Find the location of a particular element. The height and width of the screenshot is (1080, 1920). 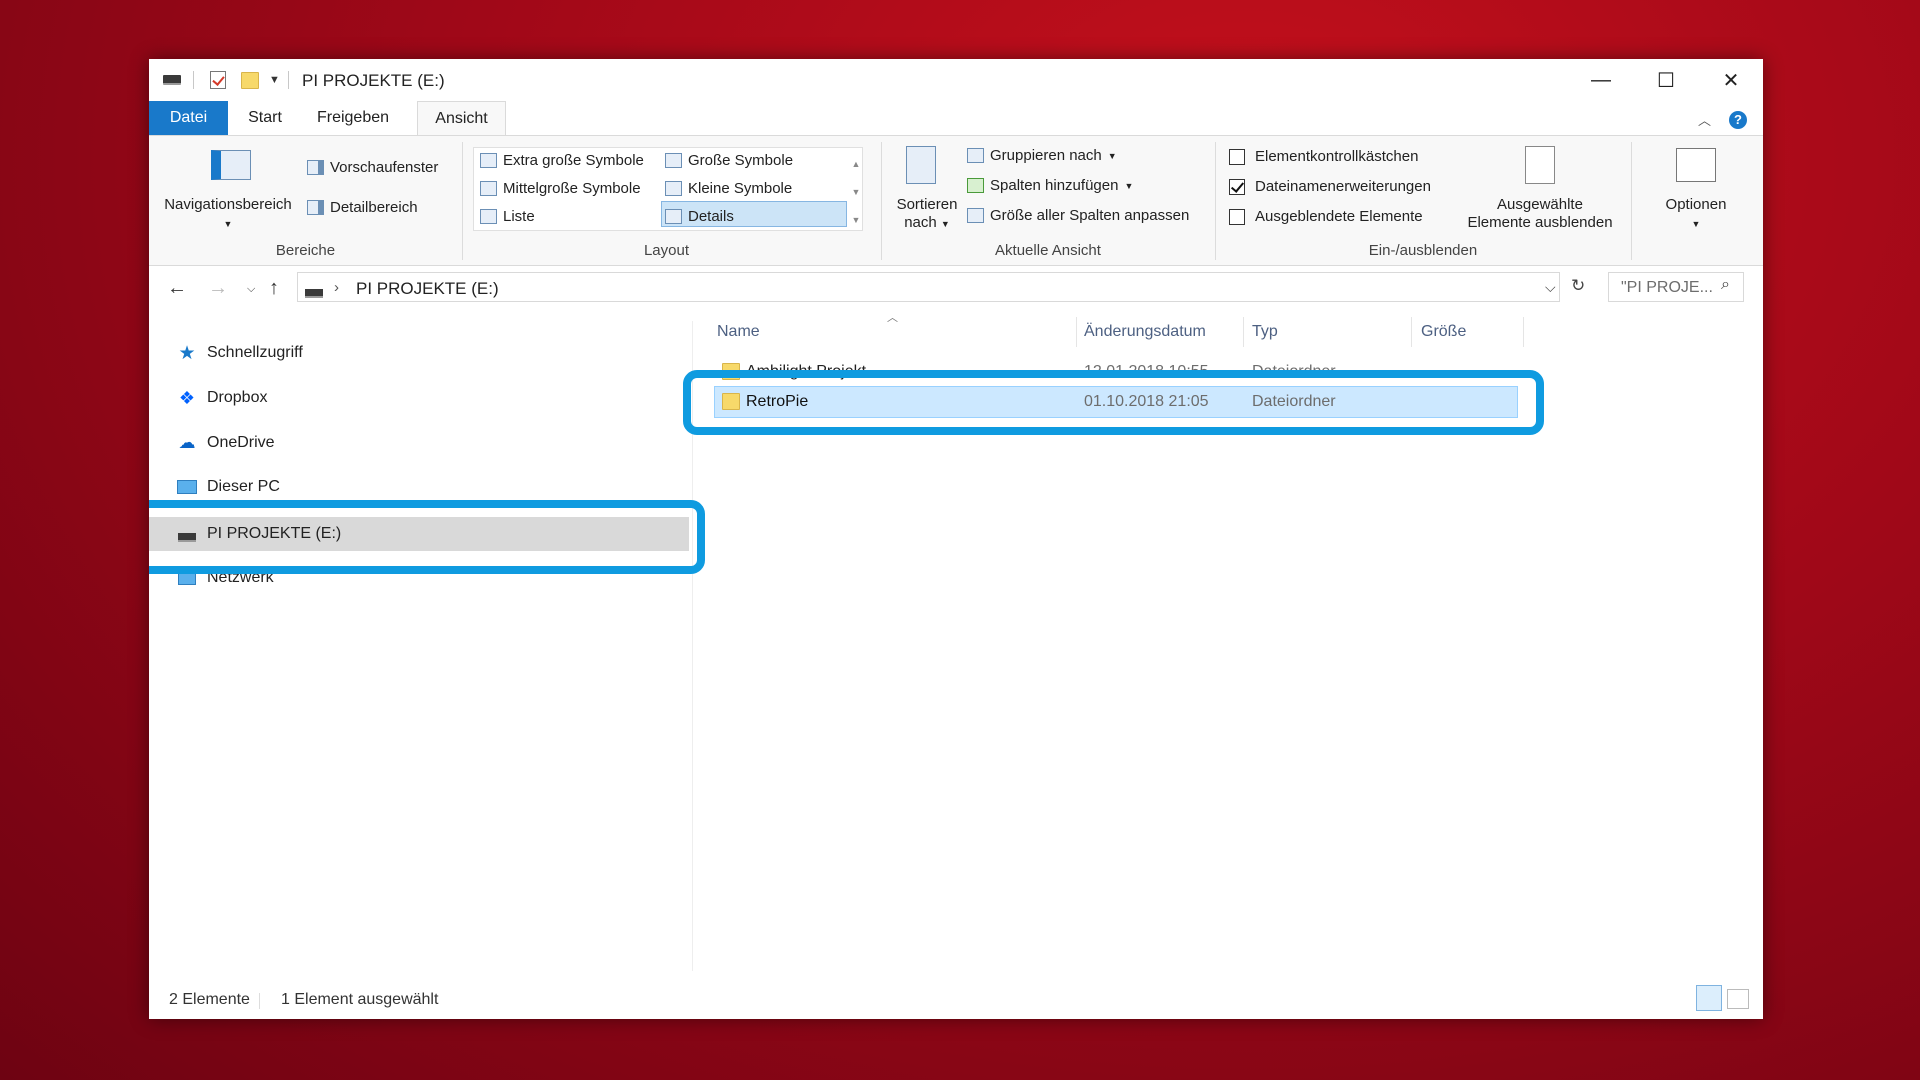

details-view-button is located at coordinates (1709, 998).